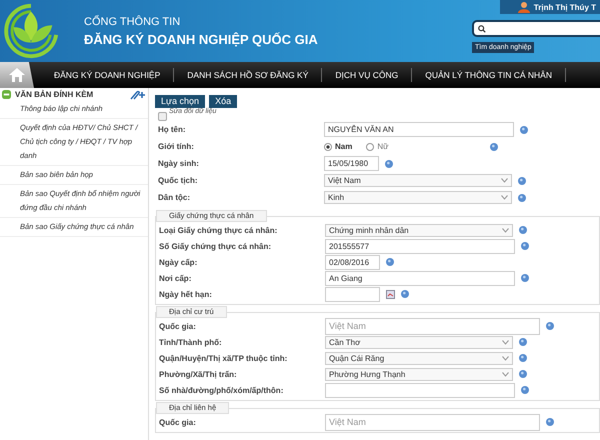 The height and width of the screenshot is (440, 600). I want to click on date-field, so click(352, 294).